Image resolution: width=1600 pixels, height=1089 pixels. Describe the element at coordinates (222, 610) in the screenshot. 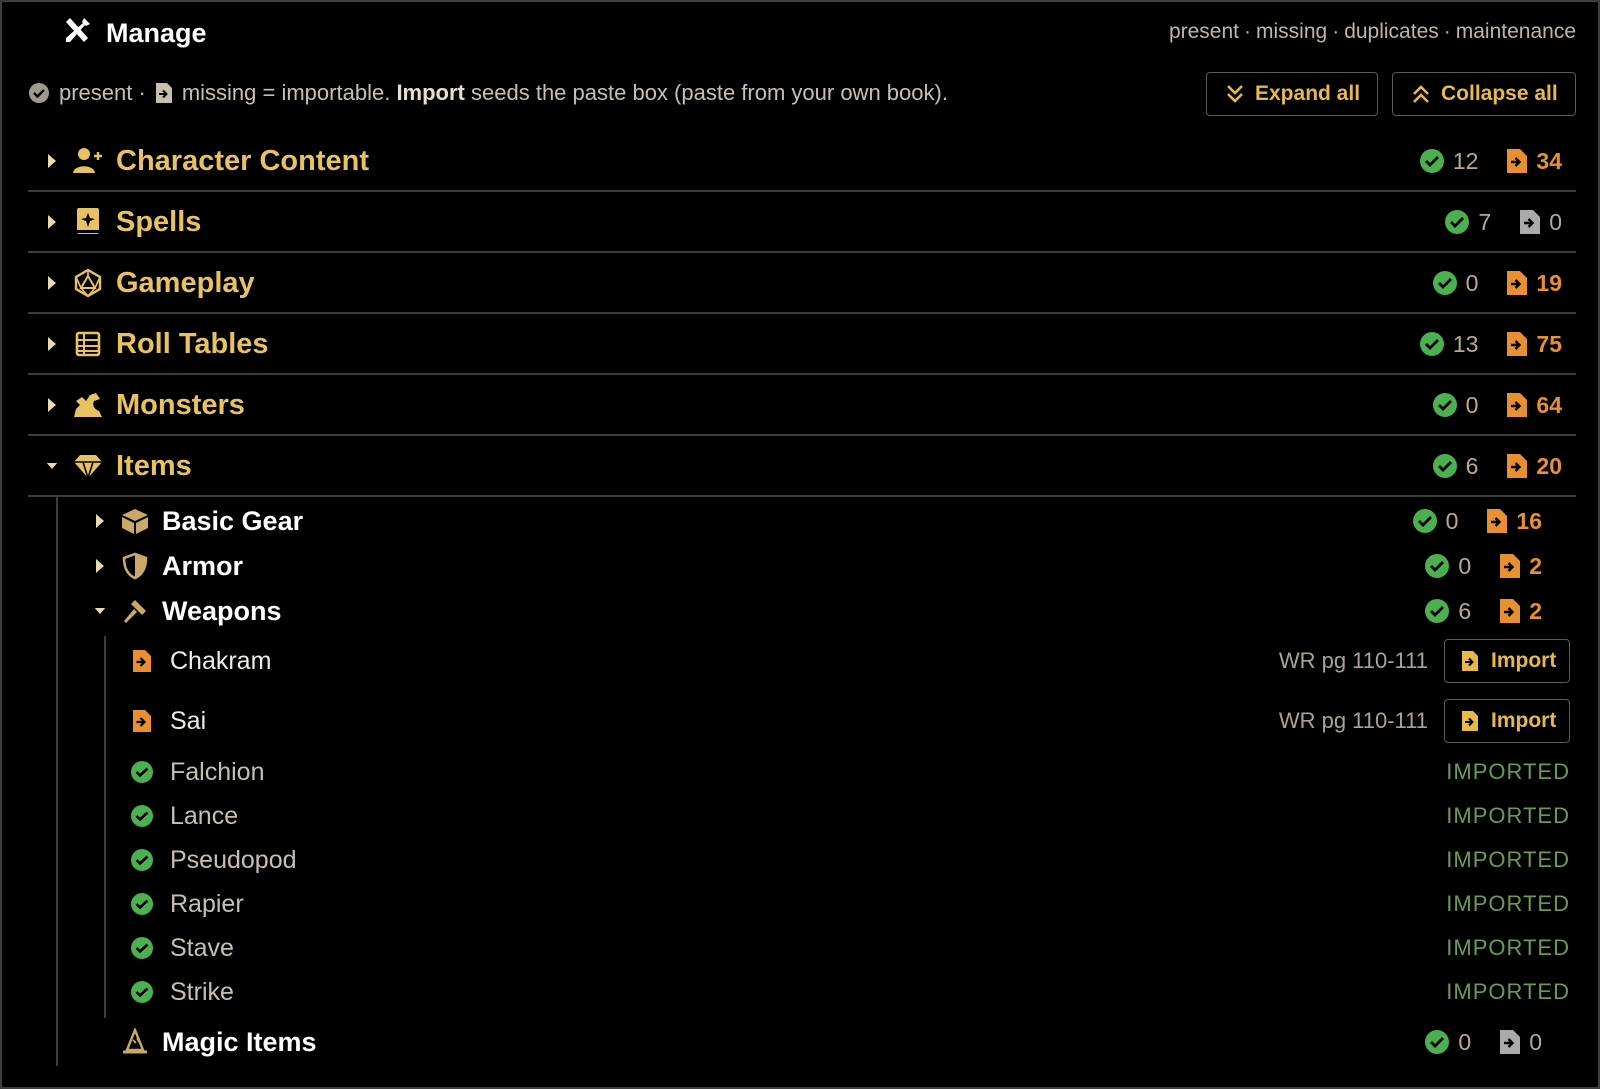

I see `subcategory-label: Weapons` at that location.